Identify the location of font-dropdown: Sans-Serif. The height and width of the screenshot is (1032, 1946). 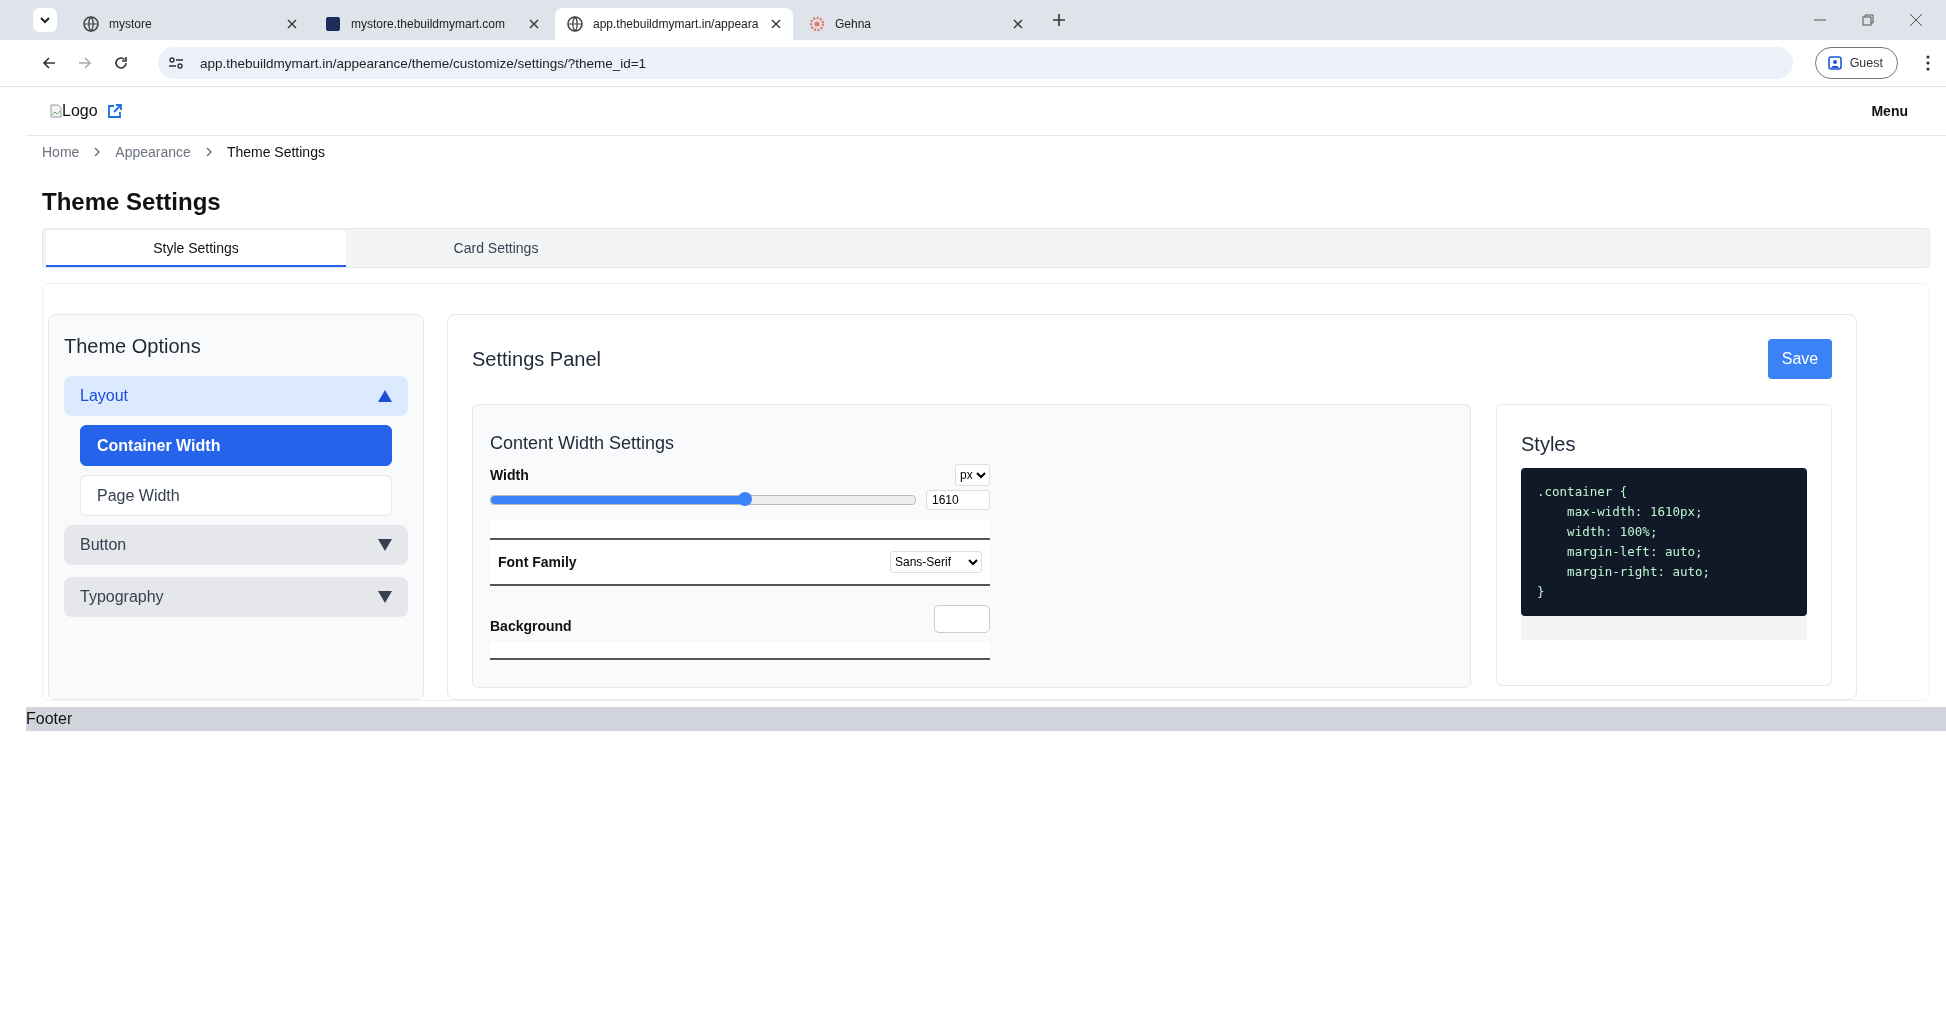
(936, 562).